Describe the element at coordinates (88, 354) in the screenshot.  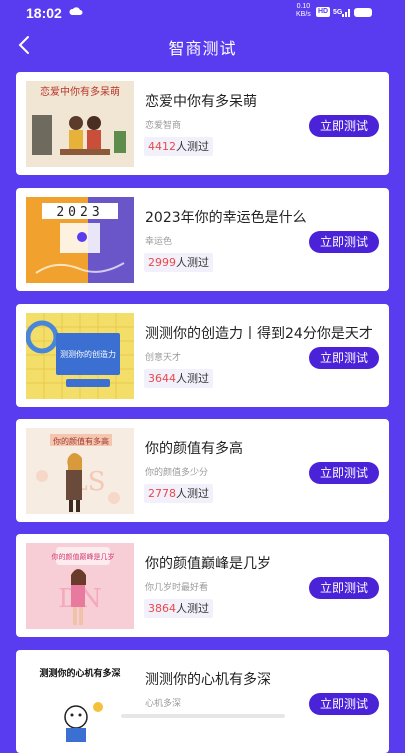
I see `thumb-caption: 测测你的创造力` at that location.